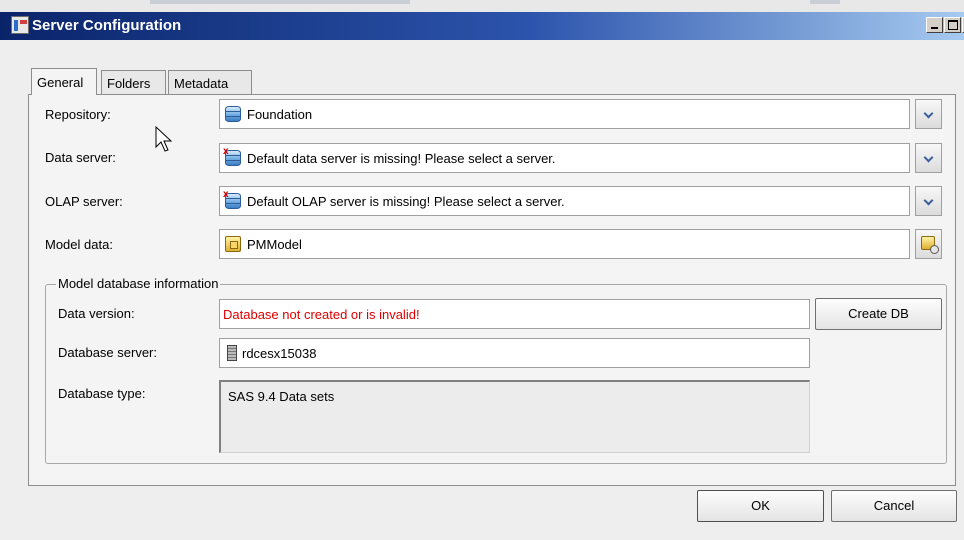  Describe the element at coordinates (514, 353) in the screenshot. I see `database-server-field: rdcesx15038` at that location.